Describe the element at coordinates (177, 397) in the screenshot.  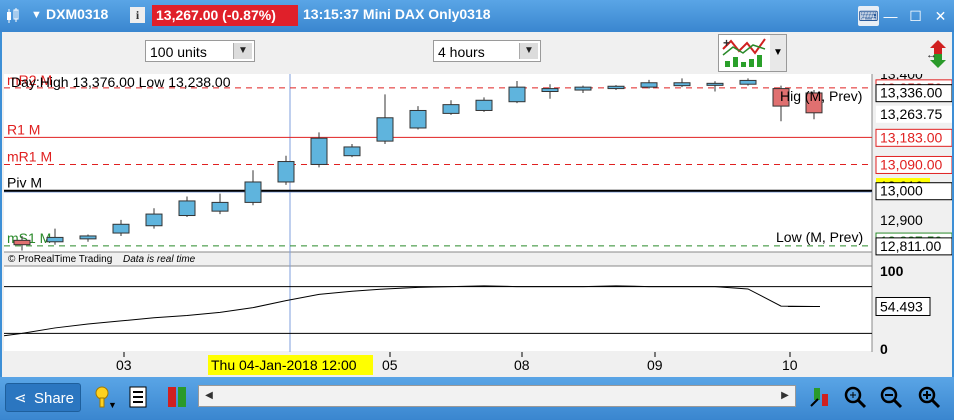
I see `trading-icon` at that location.